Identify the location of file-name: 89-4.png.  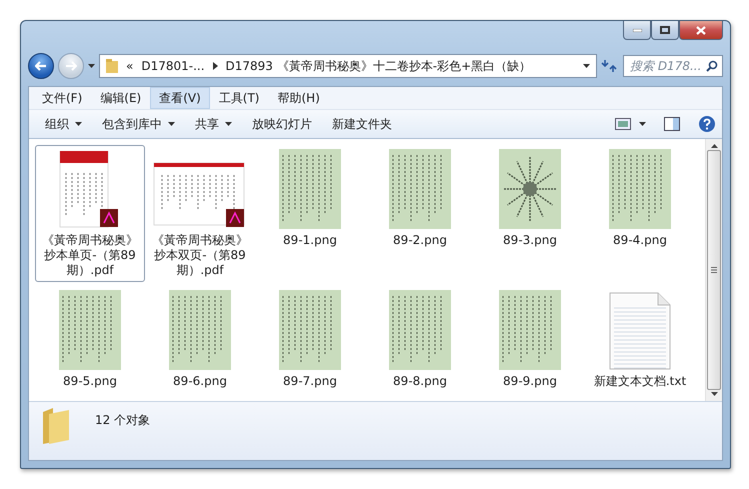
(640, 240).